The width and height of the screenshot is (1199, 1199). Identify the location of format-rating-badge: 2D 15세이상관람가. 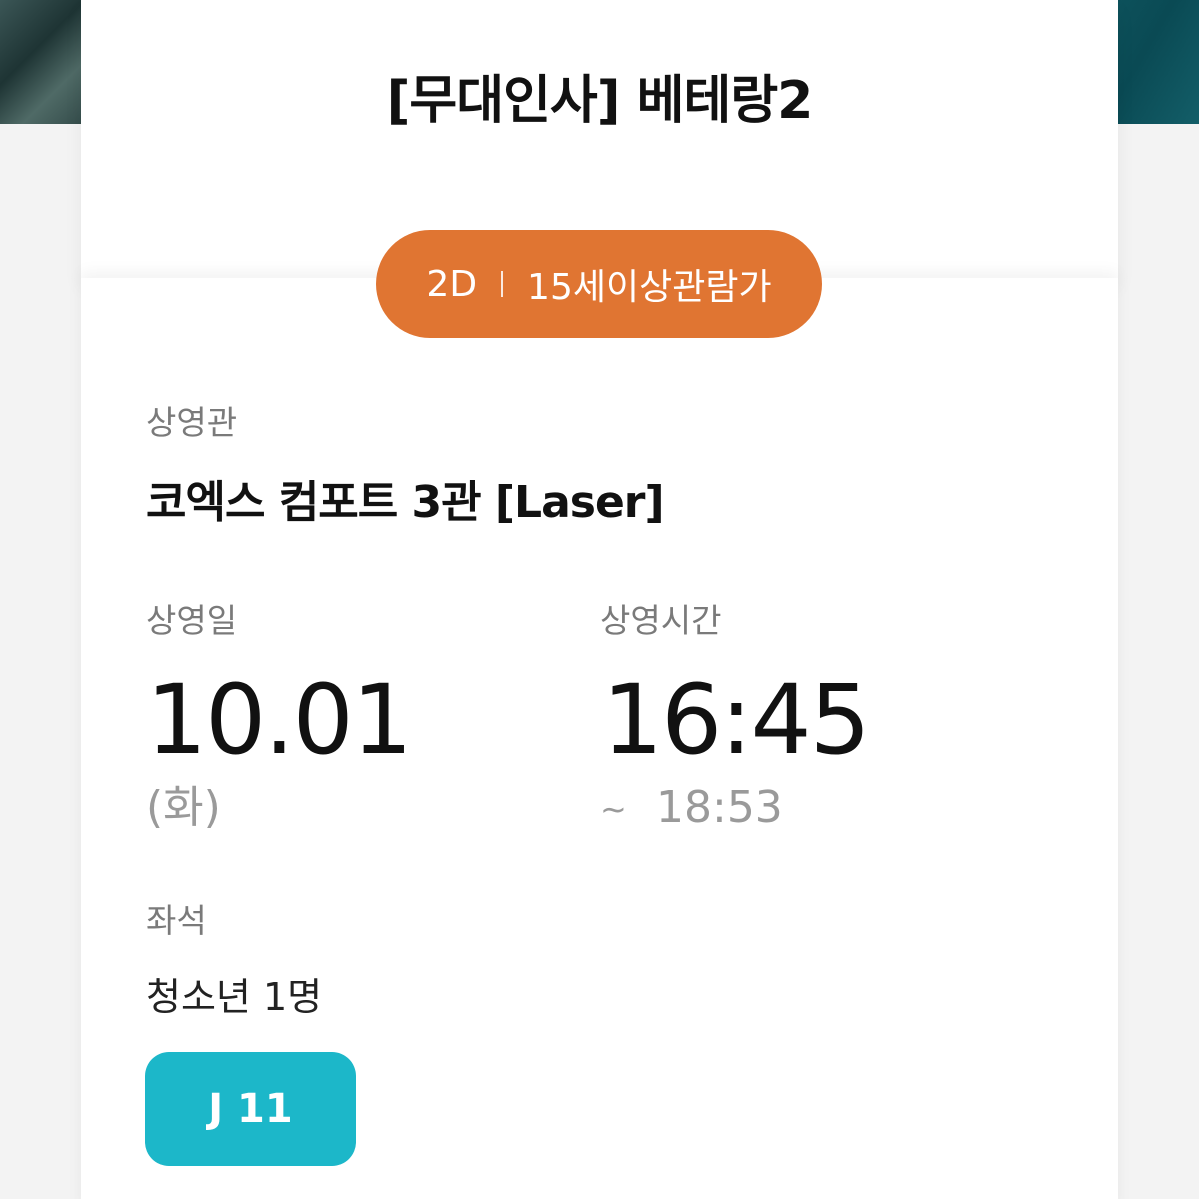
(599, 284).